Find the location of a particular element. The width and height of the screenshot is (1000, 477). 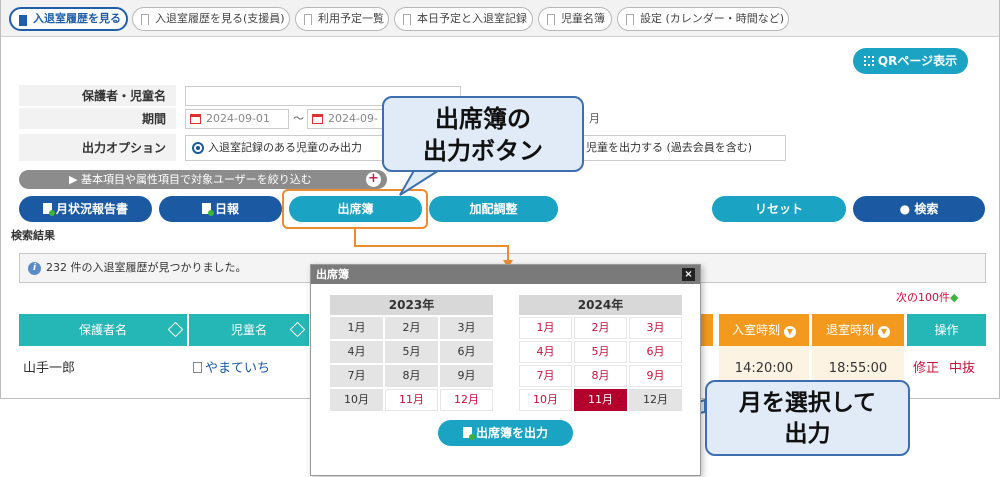

output-attendance-label: 出席簿を出力 is located at coordinates (511, 433).